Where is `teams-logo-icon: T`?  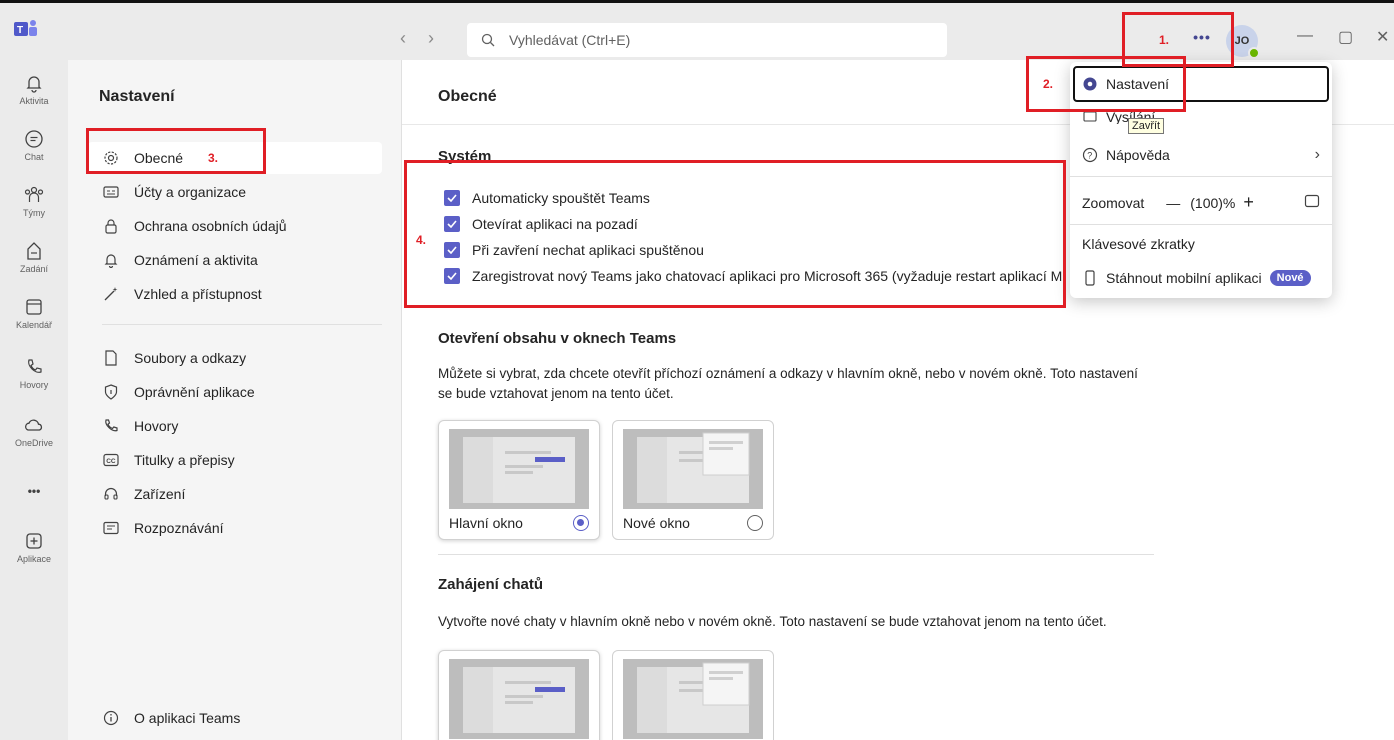 teams-logo-icon: T is located at coordinates (26, 29).